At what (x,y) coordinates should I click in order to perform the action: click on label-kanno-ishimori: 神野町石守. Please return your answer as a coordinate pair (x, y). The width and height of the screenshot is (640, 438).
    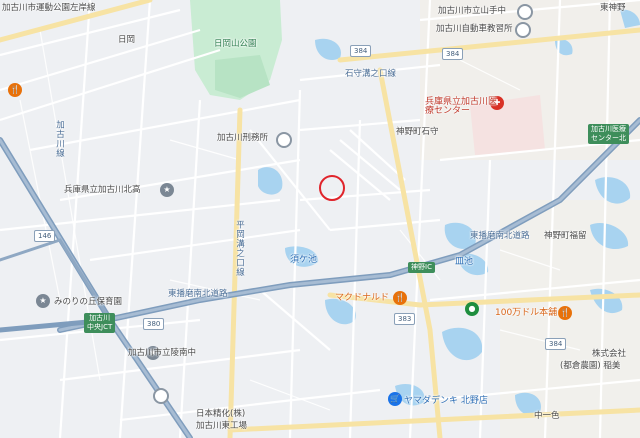
    Looking at the image, I should click on (417, 132).